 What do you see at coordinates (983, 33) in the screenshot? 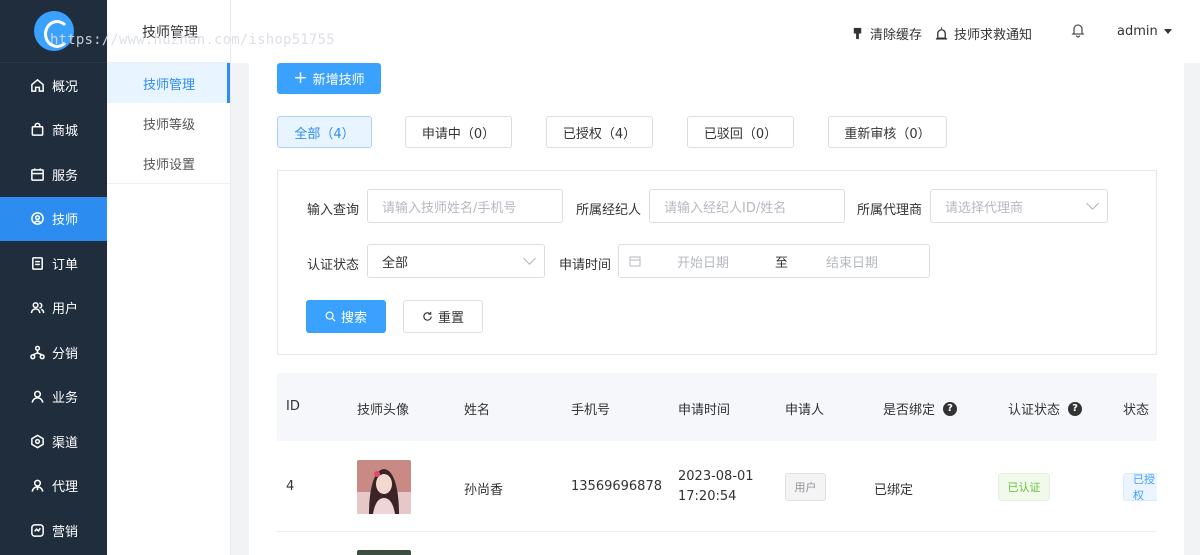
I see `sos-notice-button: 技师求救通知` at bounding box center [983, 33].